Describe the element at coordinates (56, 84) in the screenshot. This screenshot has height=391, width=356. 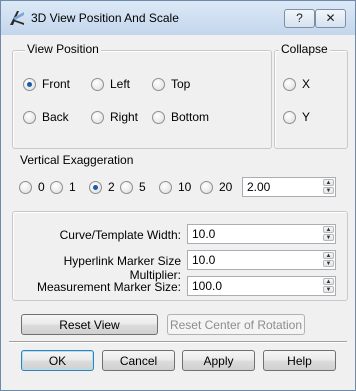
I see `radio-label: Front` at that location.